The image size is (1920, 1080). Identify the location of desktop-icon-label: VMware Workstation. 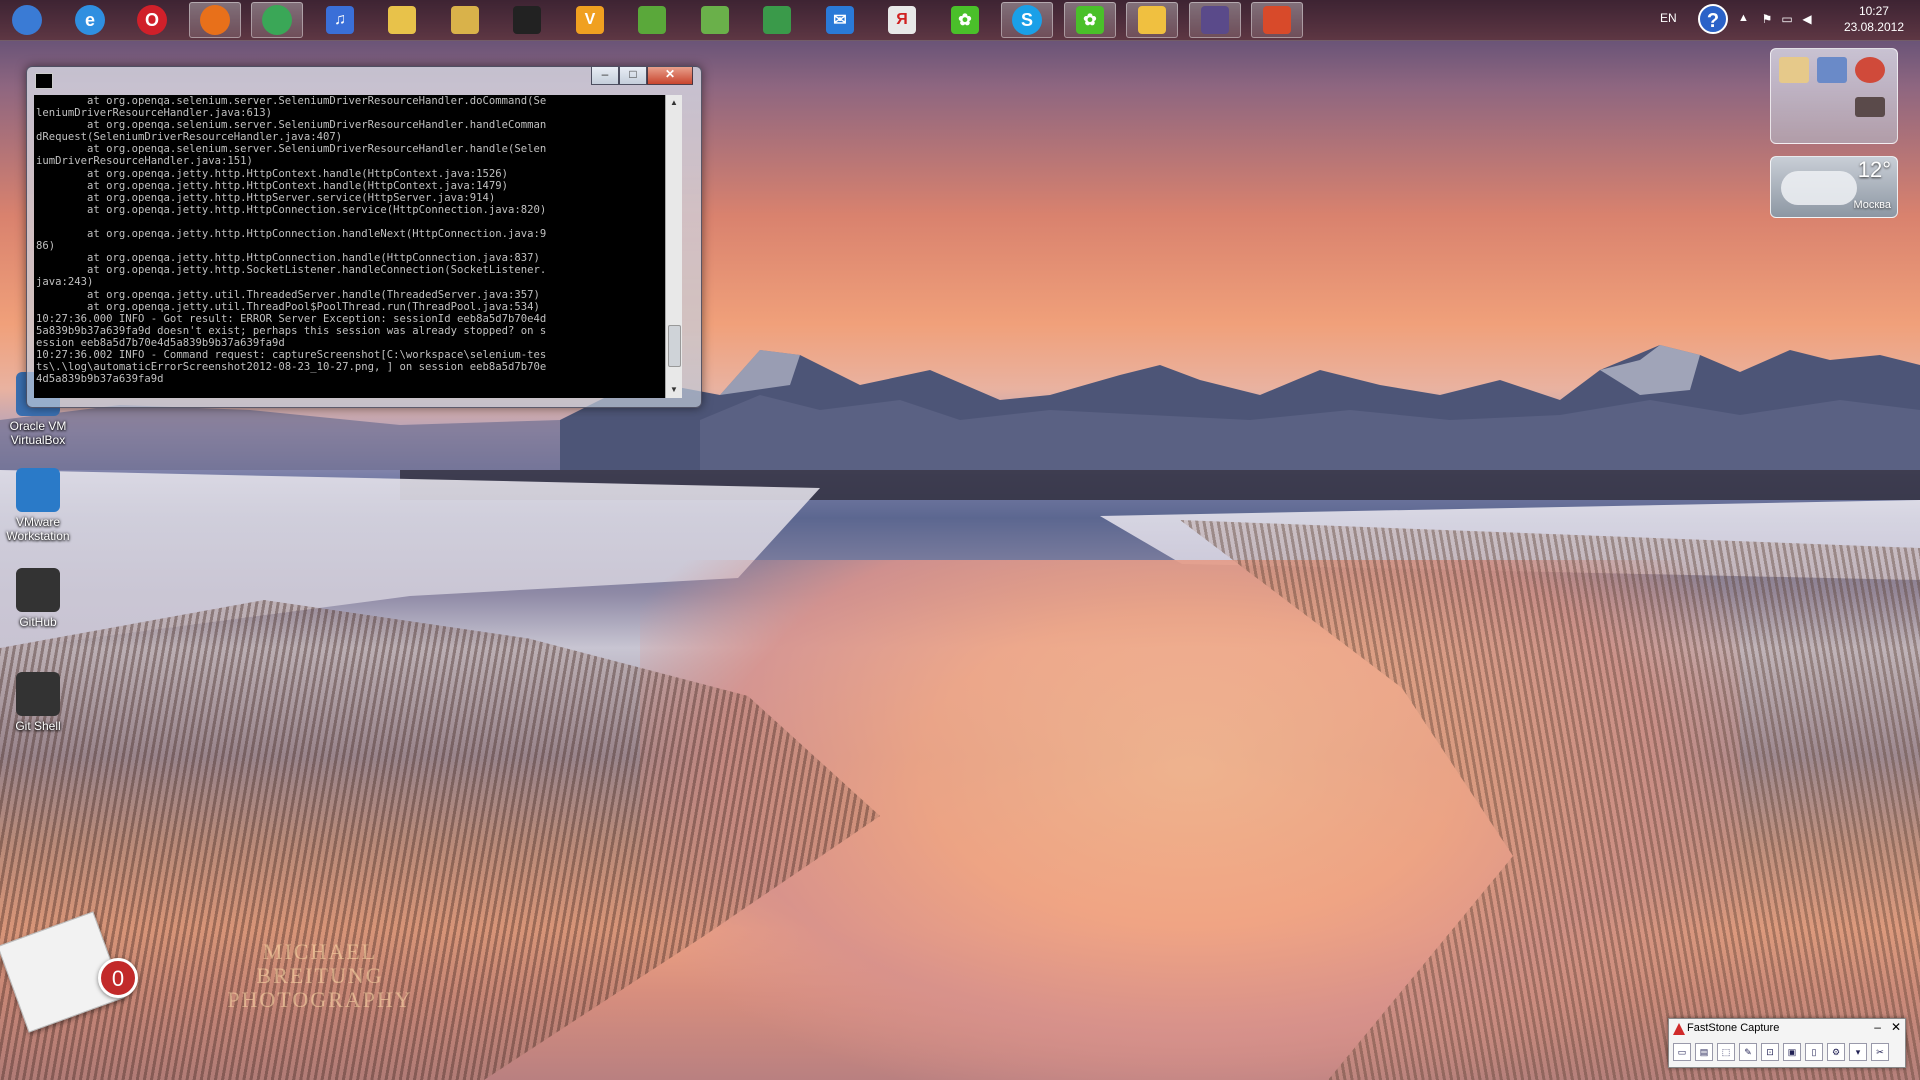
(38, 529).